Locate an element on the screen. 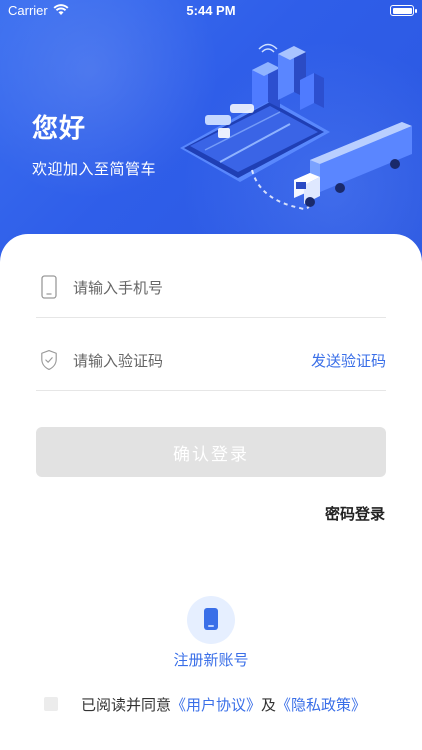  send-code-button: 发送验证码 is located at coordinates (348, 360).